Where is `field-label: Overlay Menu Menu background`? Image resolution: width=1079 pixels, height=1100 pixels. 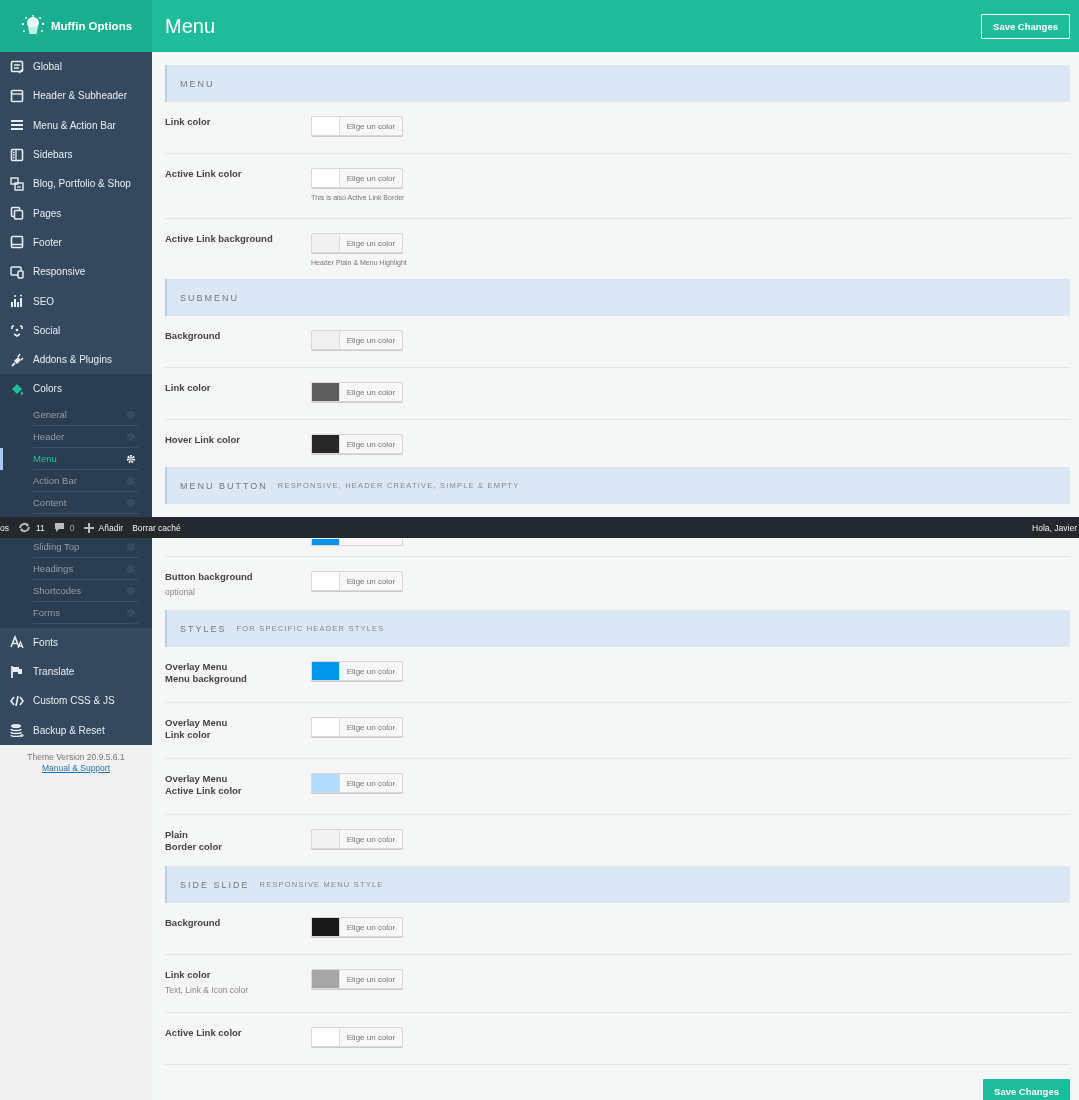 field-label: Overlay Menu Menu background is located at coordinates (206, 673).